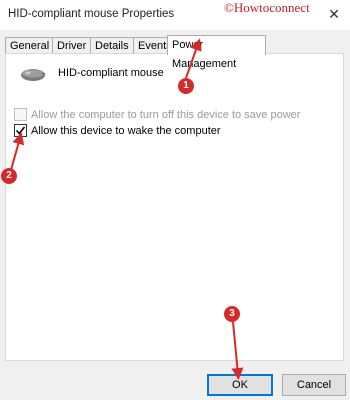  What do you see at coordinates (9, 176) in the screenshot?
I see `annotation-badge-2: 2` at bounding box center [9, 176].